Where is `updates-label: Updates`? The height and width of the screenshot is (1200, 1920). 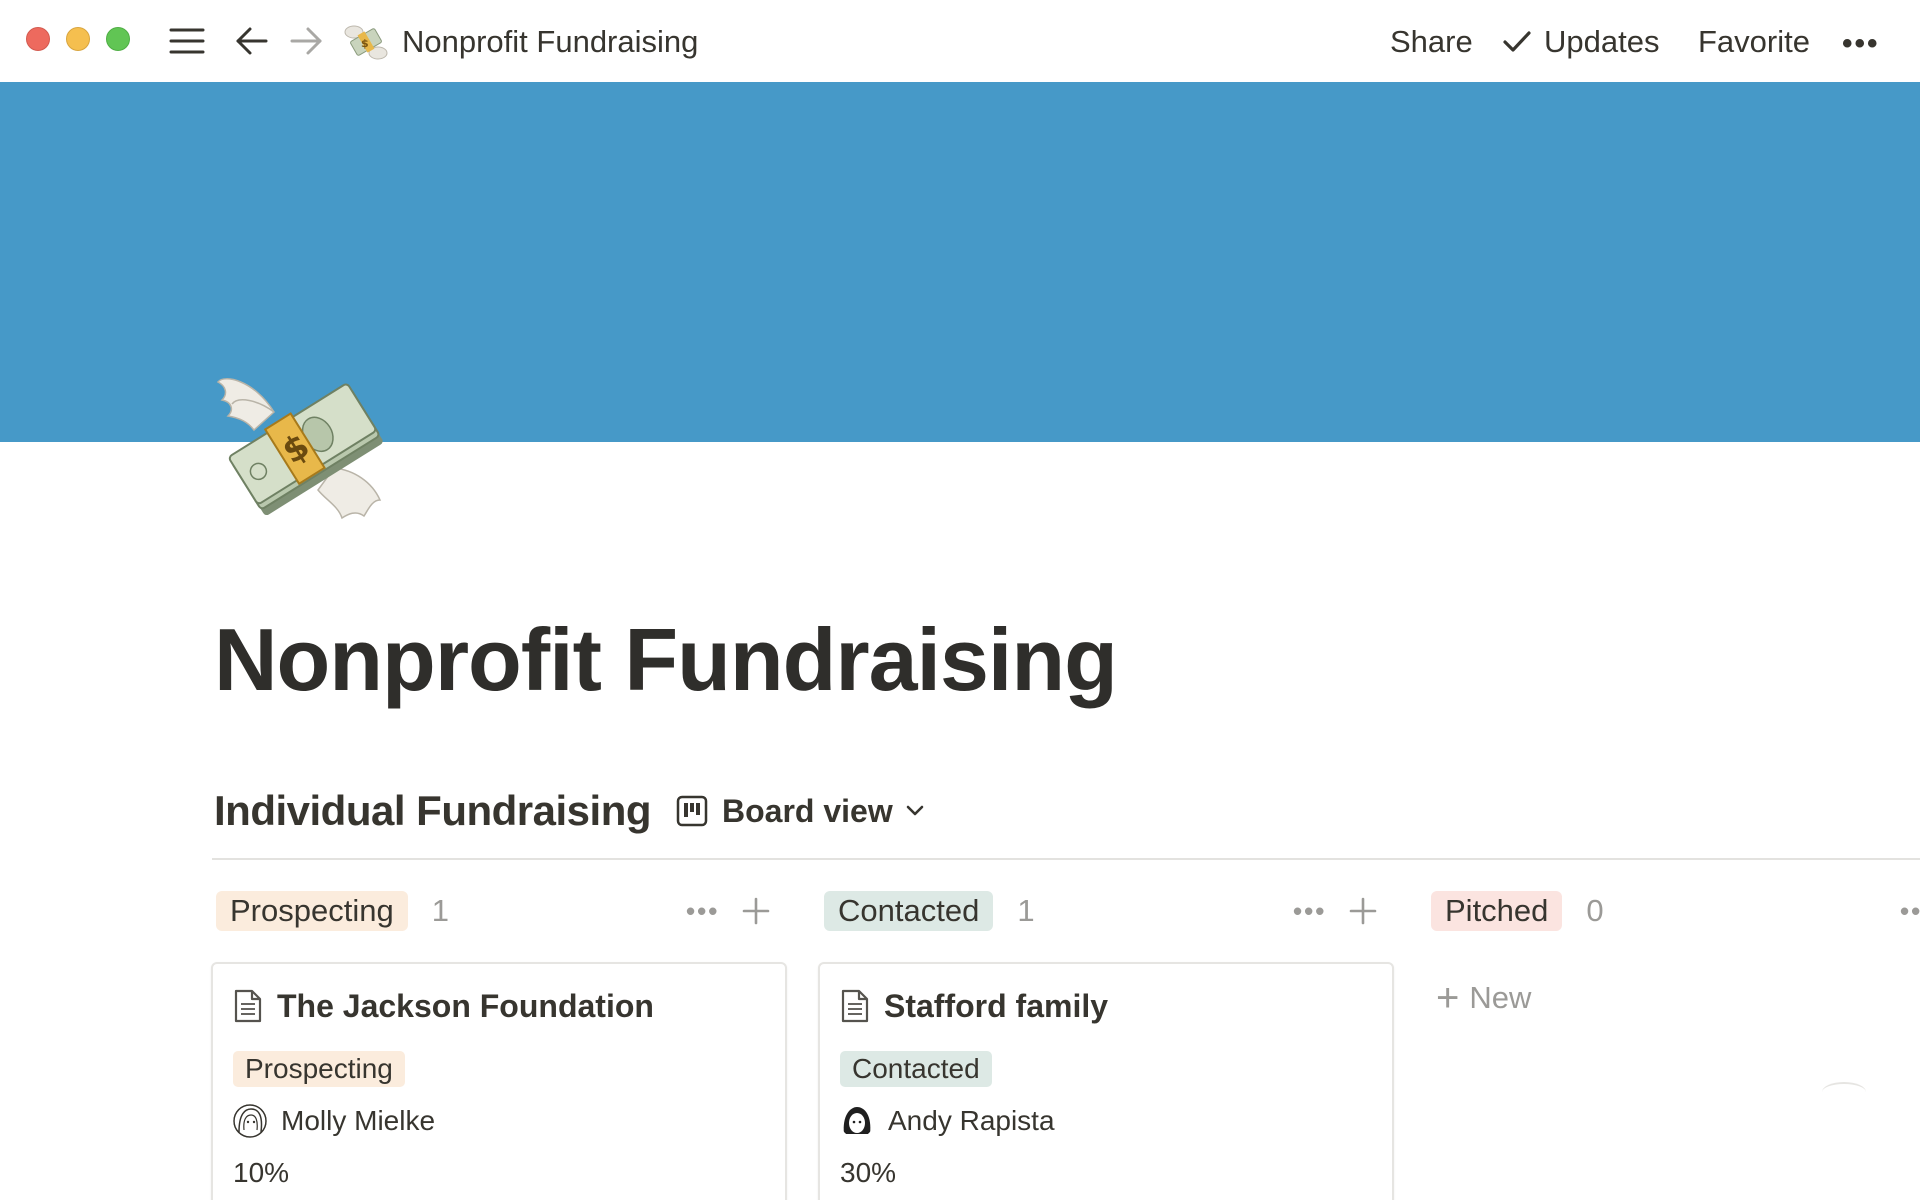 updates-label: Updates is located at coordinates (1602, 41).